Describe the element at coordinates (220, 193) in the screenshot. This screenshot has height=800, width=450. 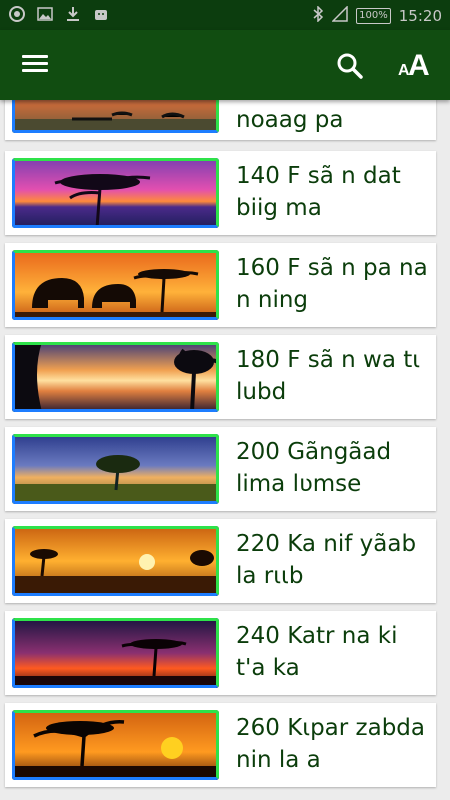
I see `list-item: 140 F sã n dat biig ma` at that location.